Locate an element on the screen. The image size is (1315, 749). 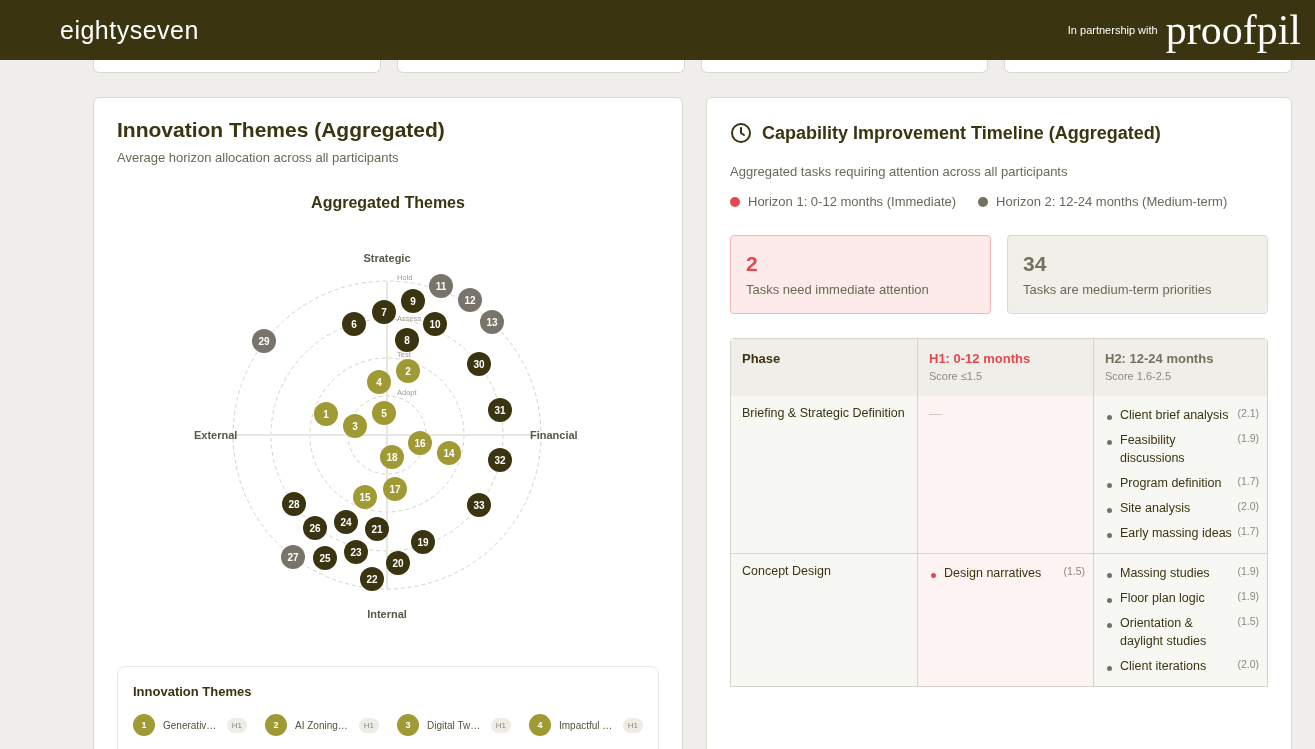
theme-dot: 28 is located at coordinates (294, 504).